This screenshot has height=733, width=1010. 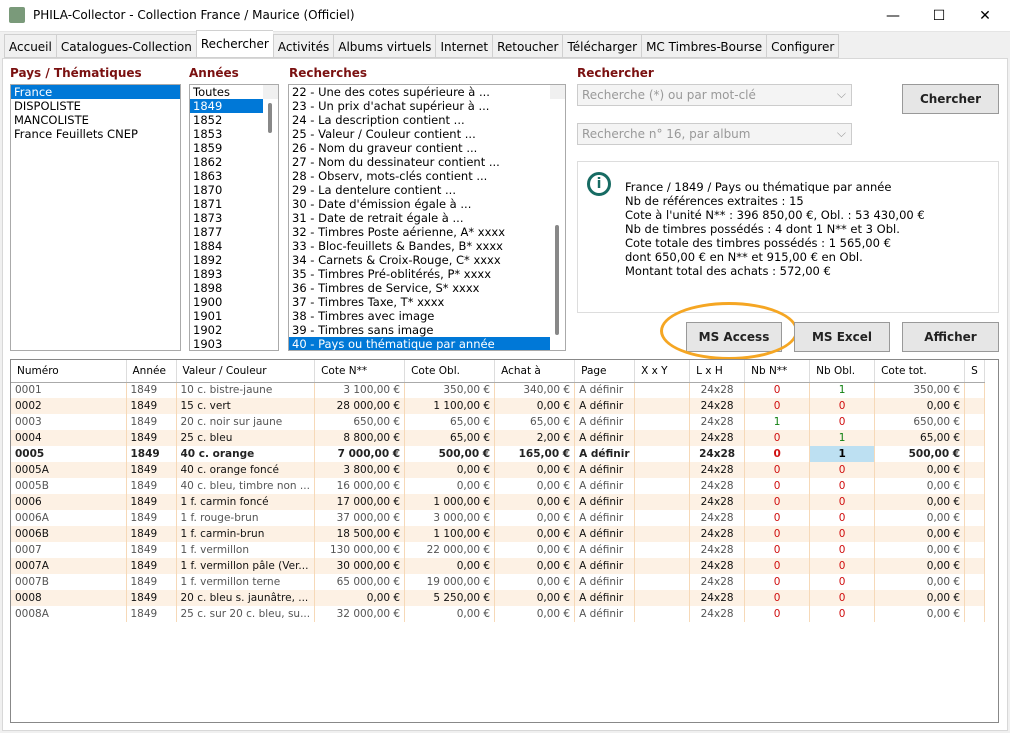 I want to click on ms-excel-button: MS Excel, so click(x=842, y=337).